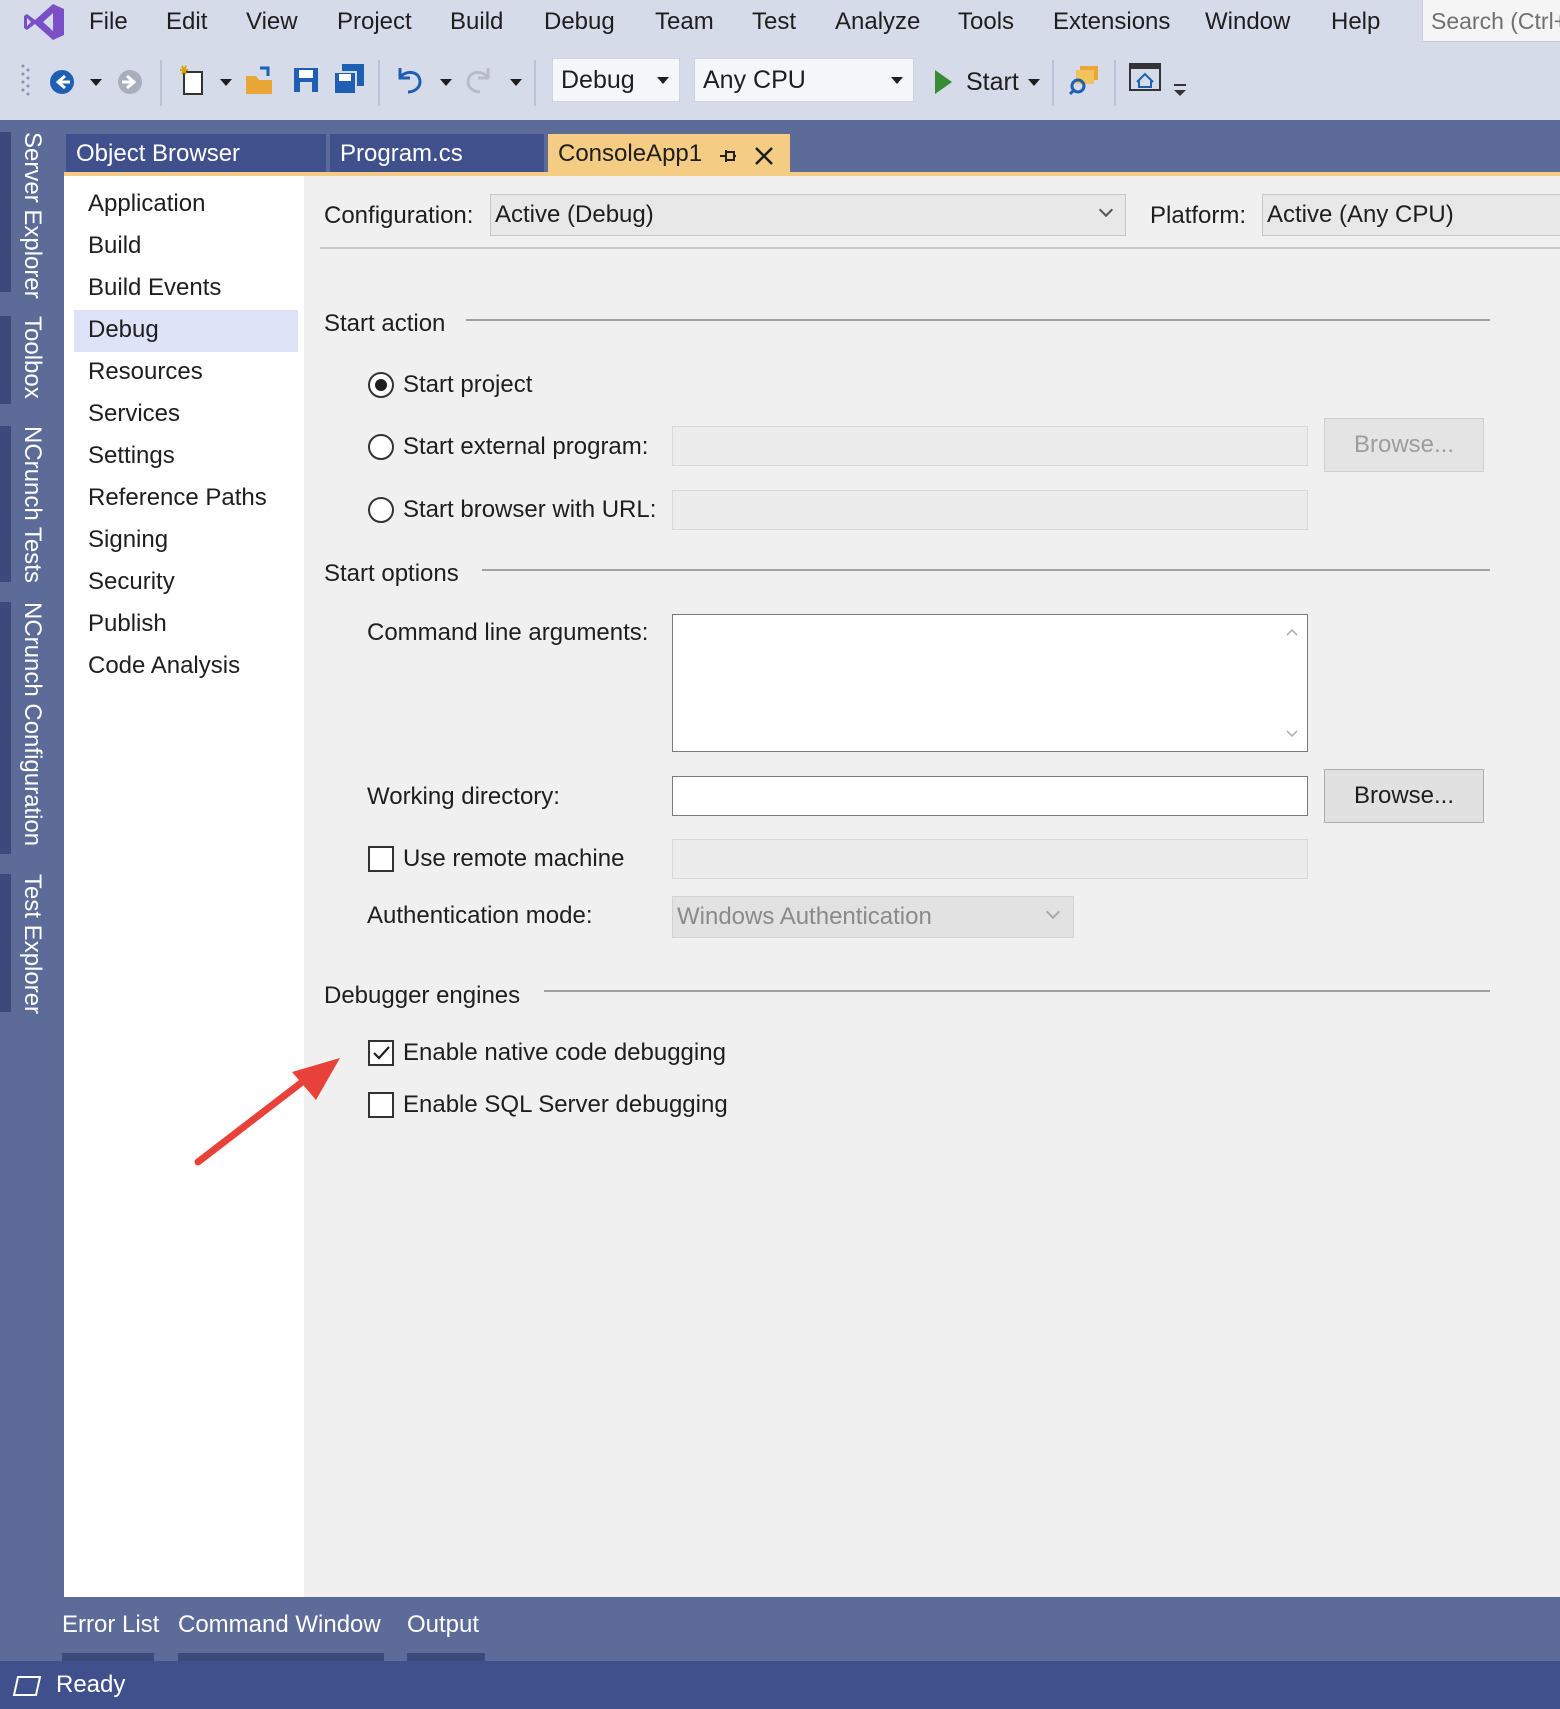 The width and height of the screenshot is (1560, 1709). What do you see at coordinates (1491, 21) in the screenshot?
I see `search-input: Search (Ctrl+Q)` at bounding box center [1491, 21].